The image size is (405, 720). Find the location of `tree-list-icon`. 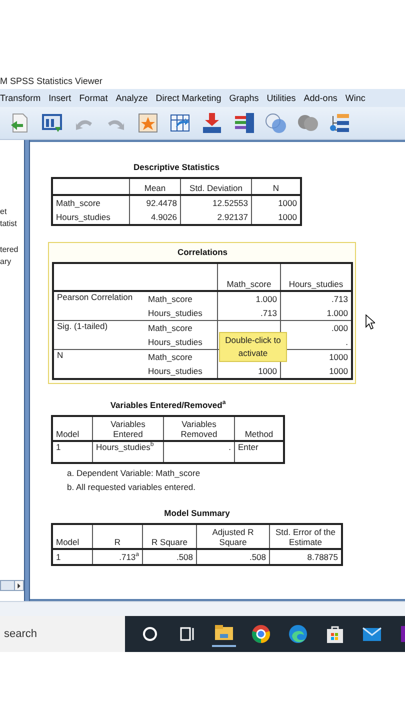

tree-list-icon is located at coordinates (340, 123).